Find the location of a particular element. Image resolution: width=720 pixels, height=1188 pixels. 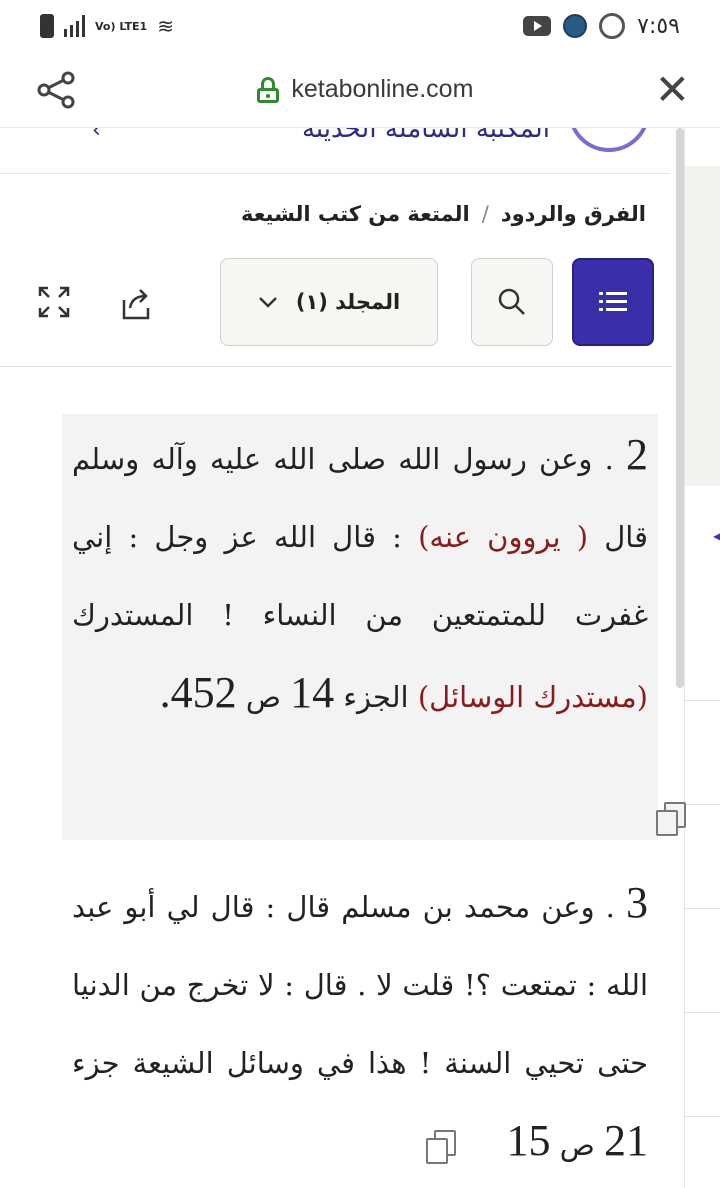

signal-icon is located at coordinates (74, 26).